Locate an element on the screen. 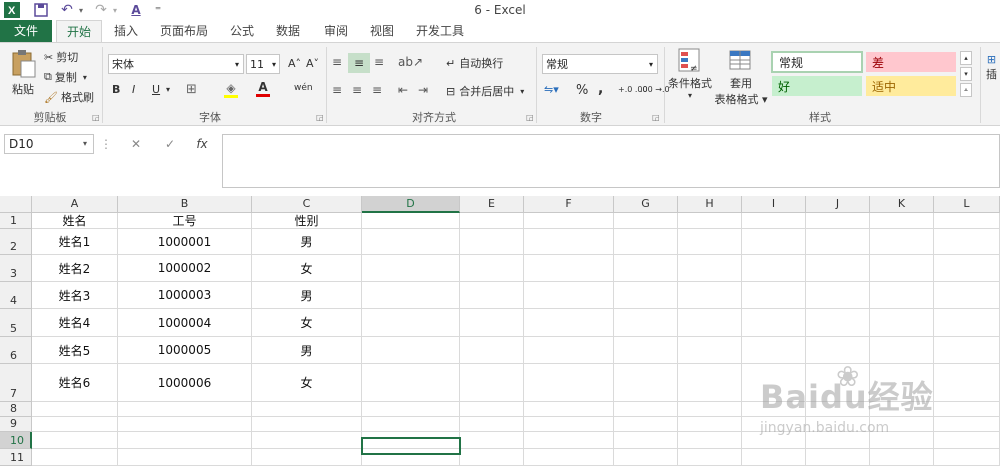 The width and height of the screenshot is (1000, 472). row-header-10: 10 is located at coordinates (16, 440).